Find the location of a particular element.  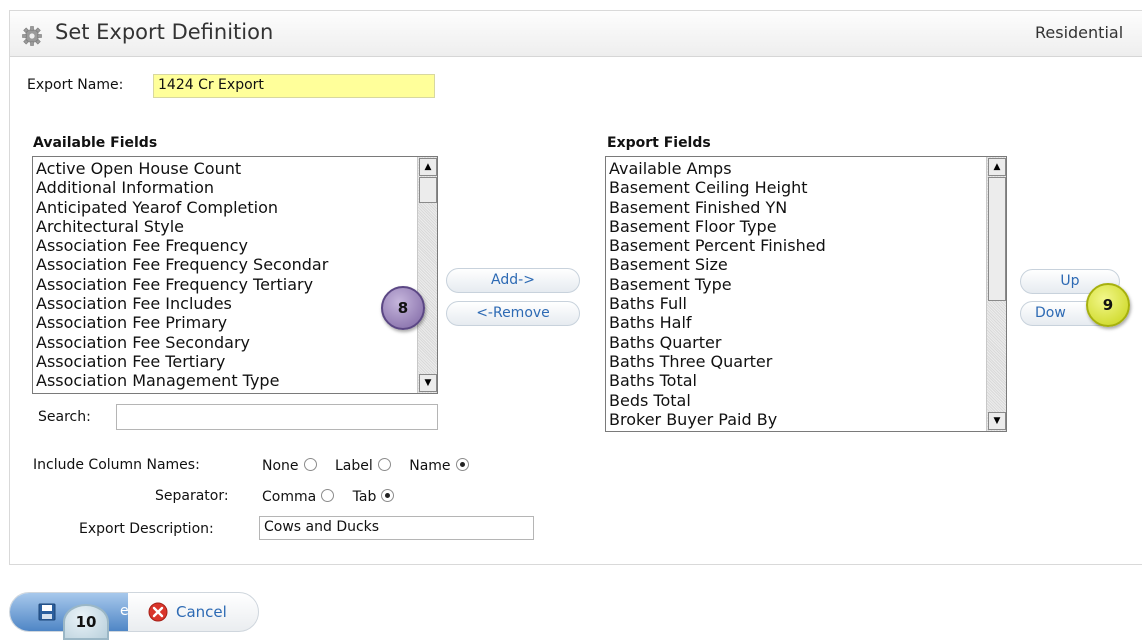

list-item: Basement Percent Finished is located at coordinates (796, 245).